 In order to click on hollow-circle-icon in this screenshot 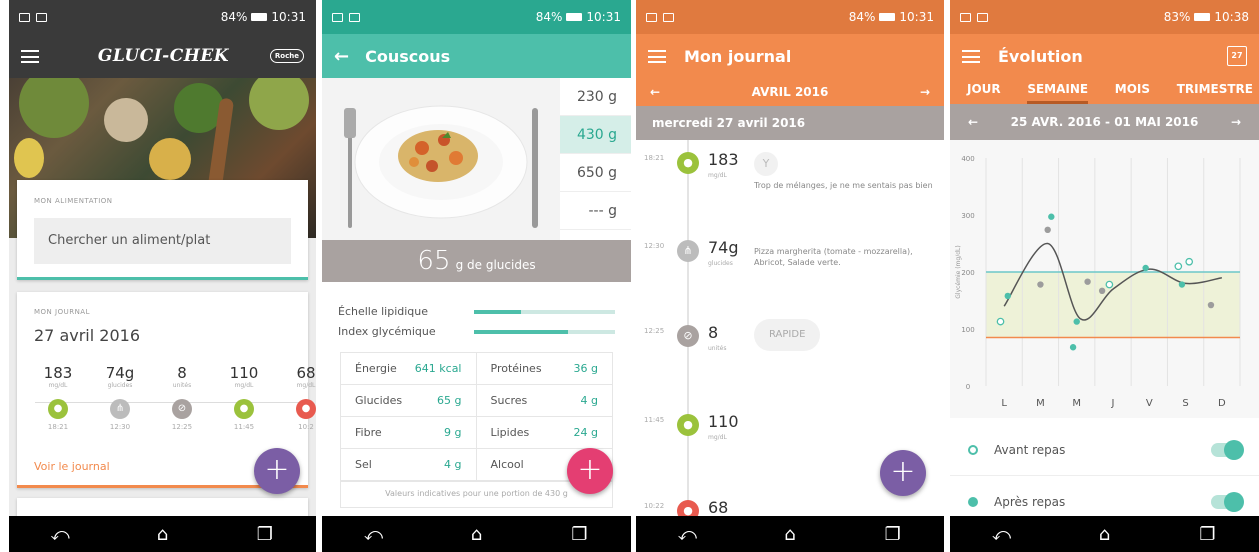, I will do `click(973, 449)`.